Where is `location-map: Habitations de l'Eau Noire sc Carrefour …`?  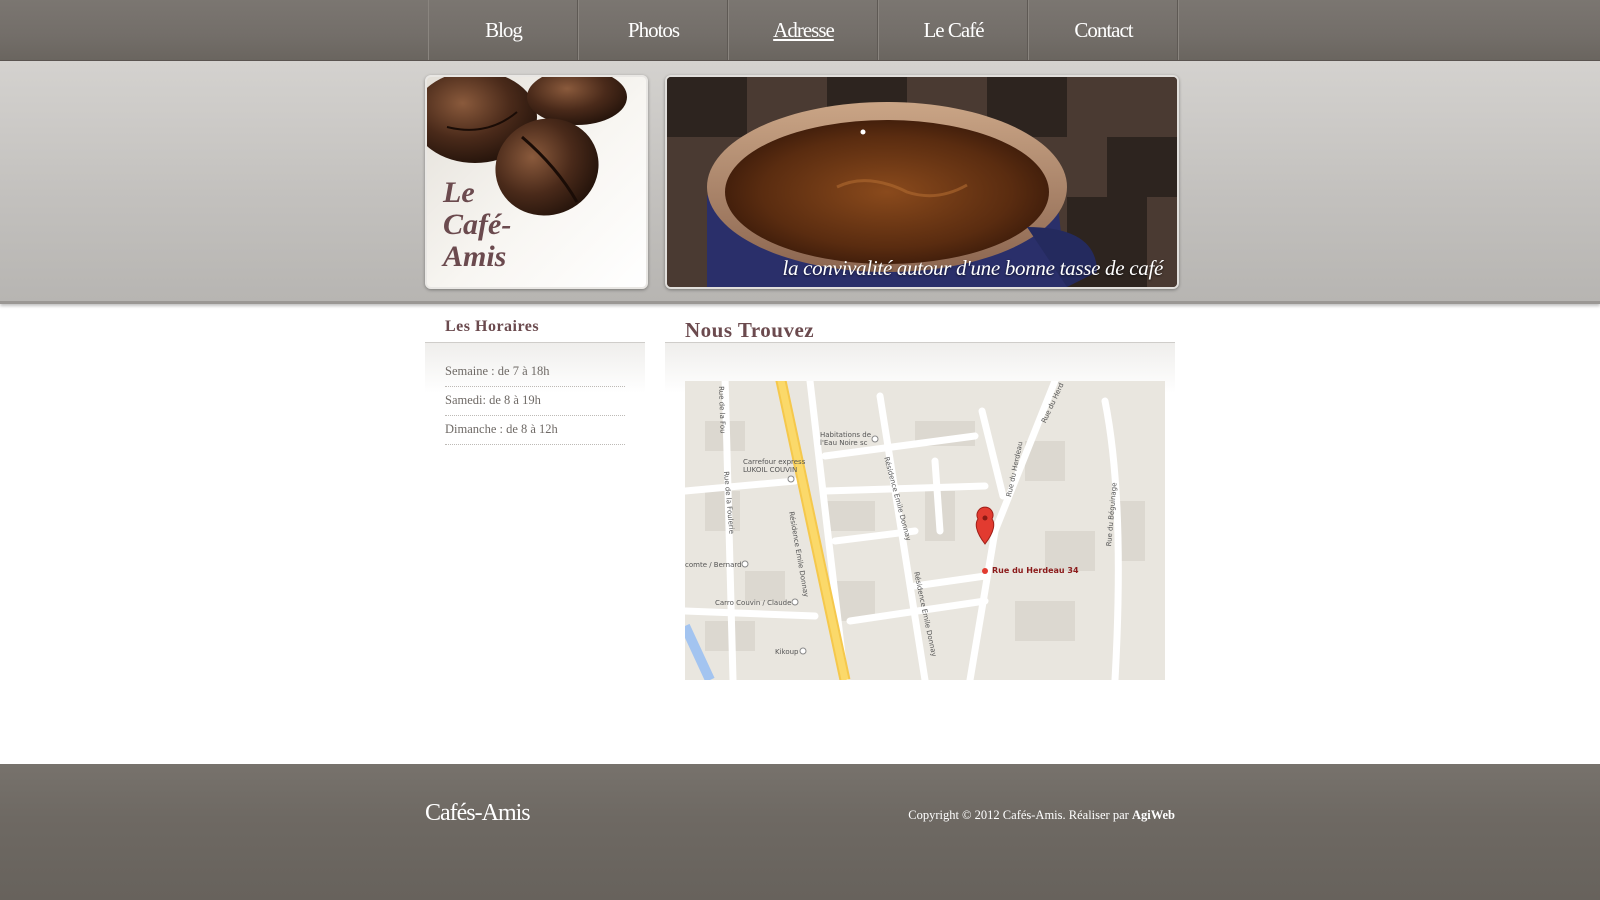 location-map: Habitations de l'Eau Noire sc Carrefour … is located at coordinates (925, 530).